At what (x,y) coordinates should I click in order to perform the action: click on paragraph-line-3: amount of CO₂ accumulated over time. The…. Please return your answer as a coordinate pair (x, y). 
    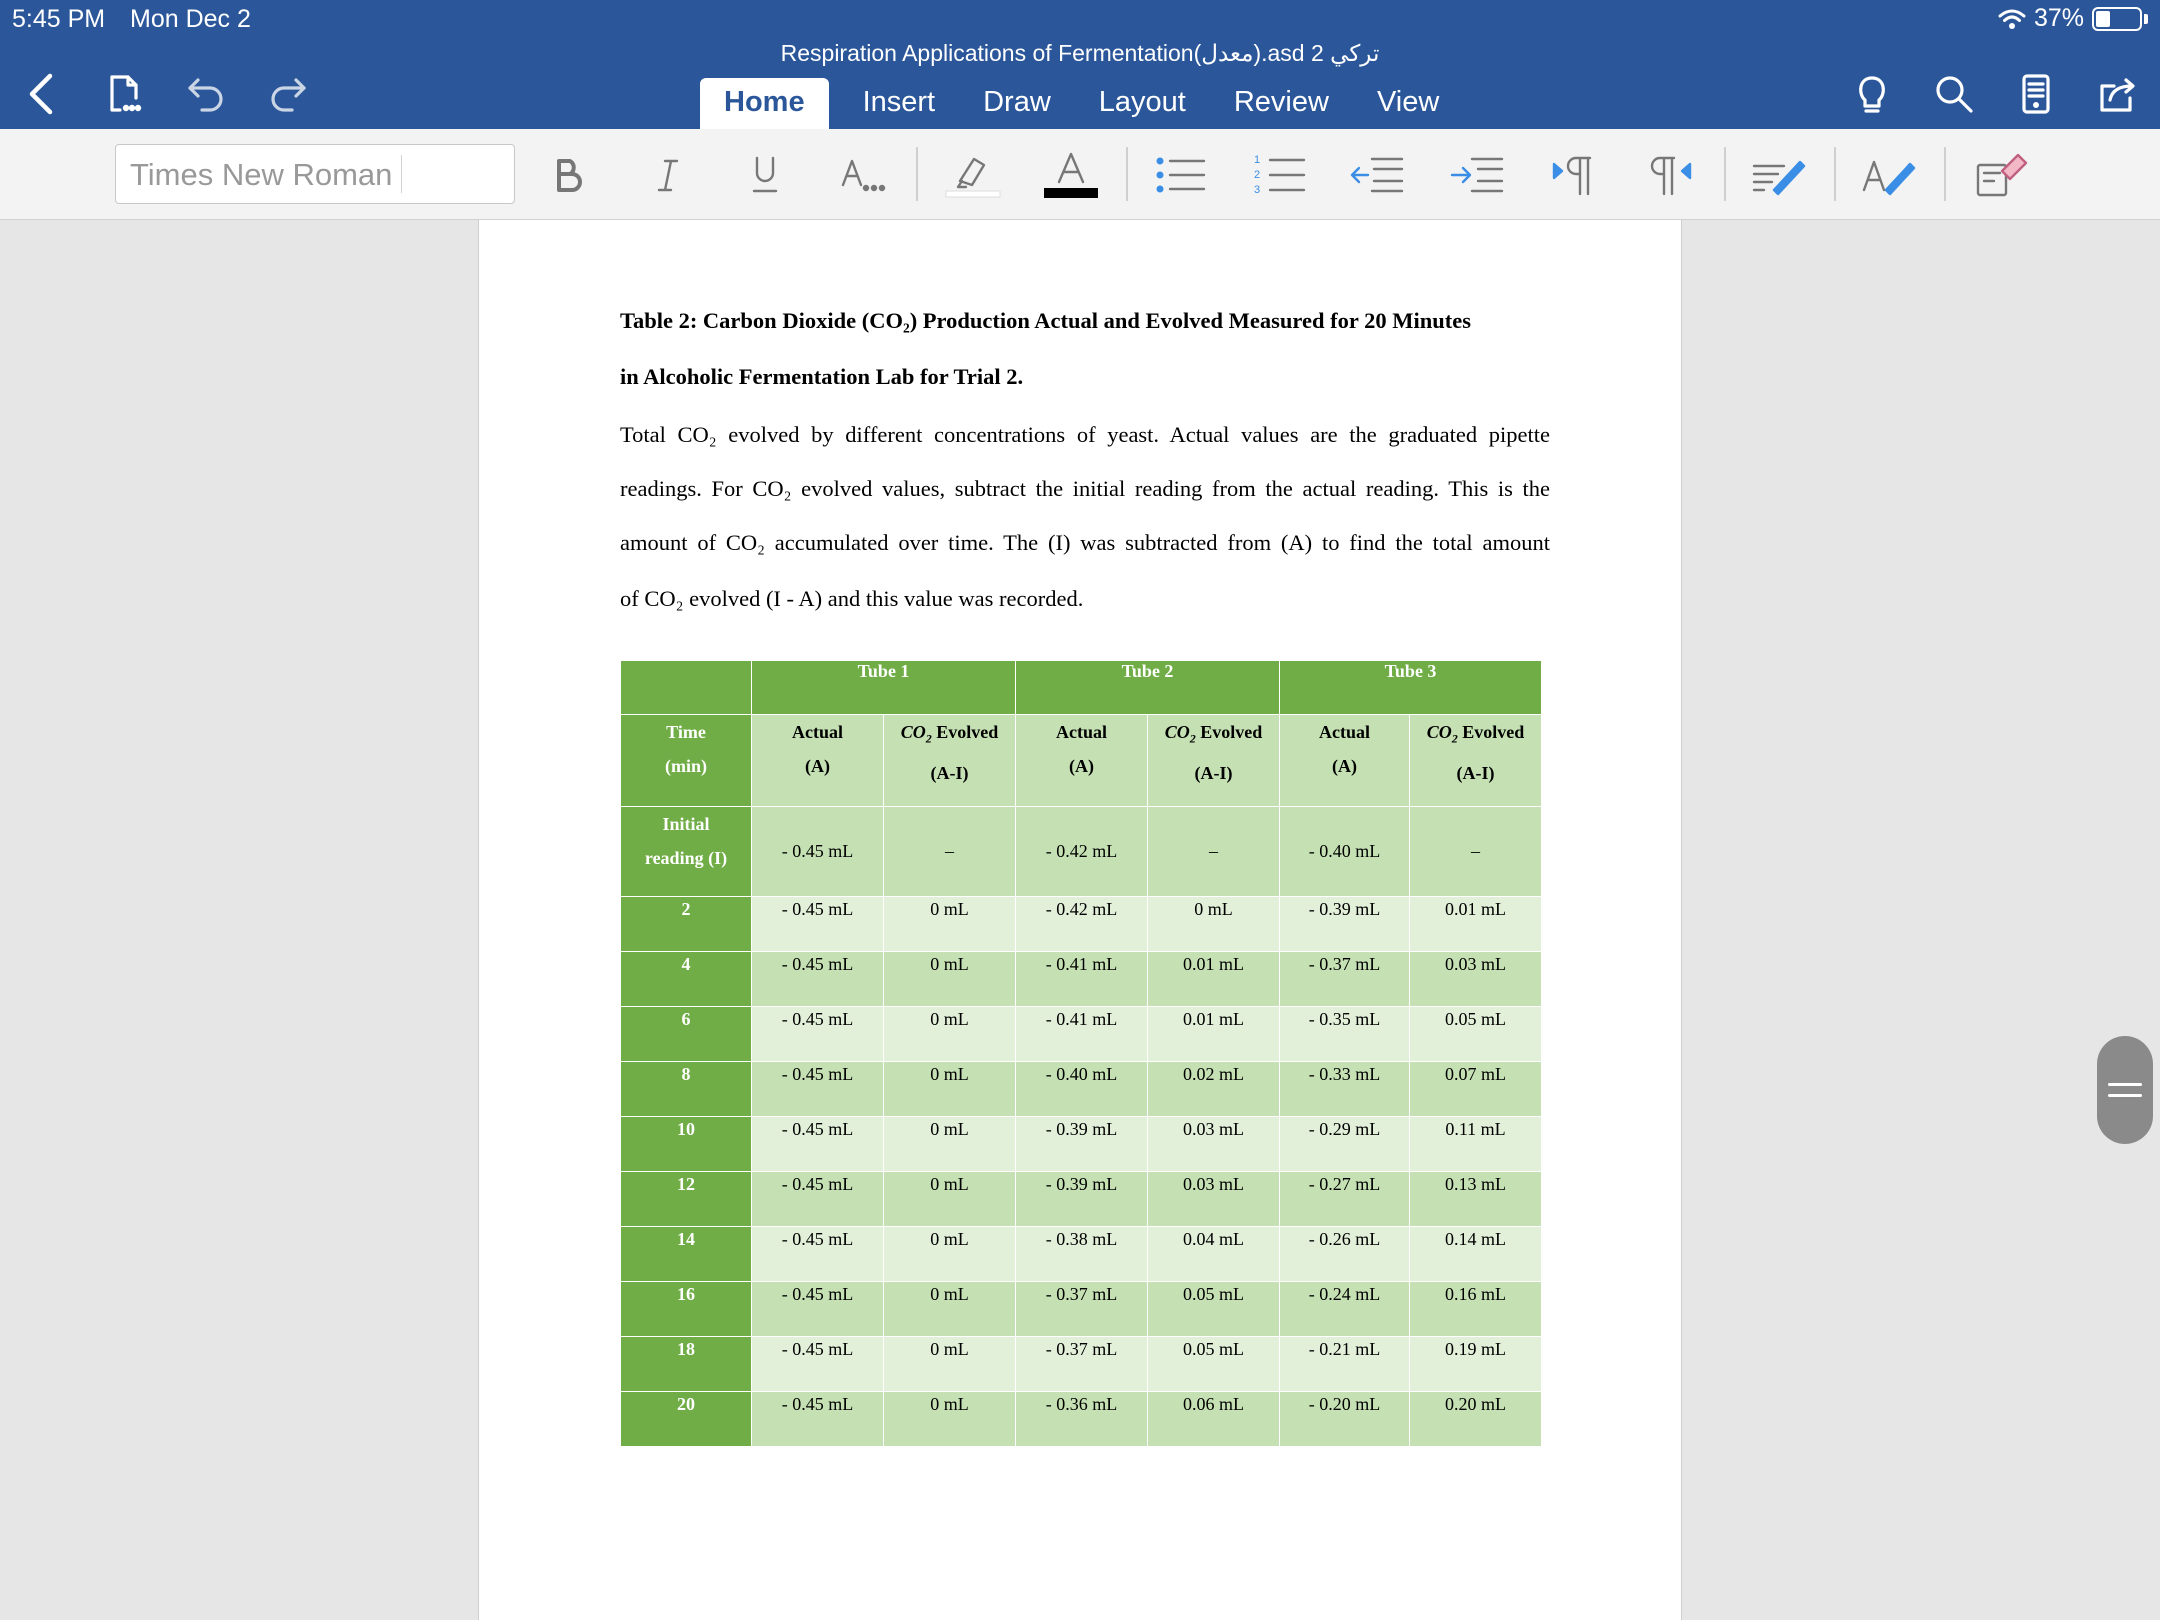
    Looking at the image, I should click on (1085, 542).